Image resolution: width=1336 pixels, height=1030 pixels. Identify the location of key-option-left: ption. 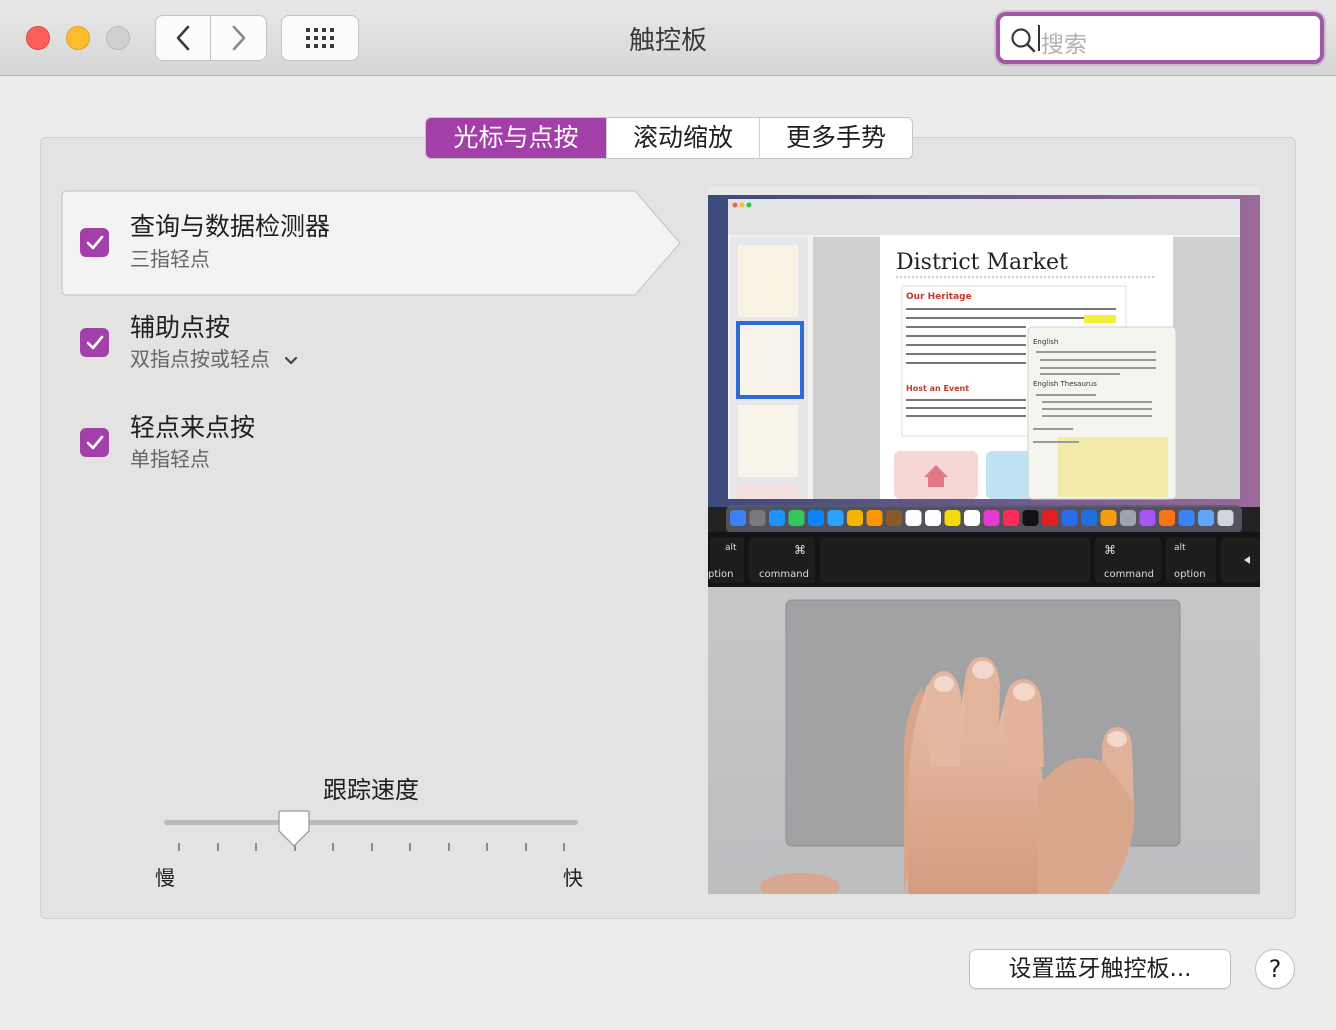
(721, 574).